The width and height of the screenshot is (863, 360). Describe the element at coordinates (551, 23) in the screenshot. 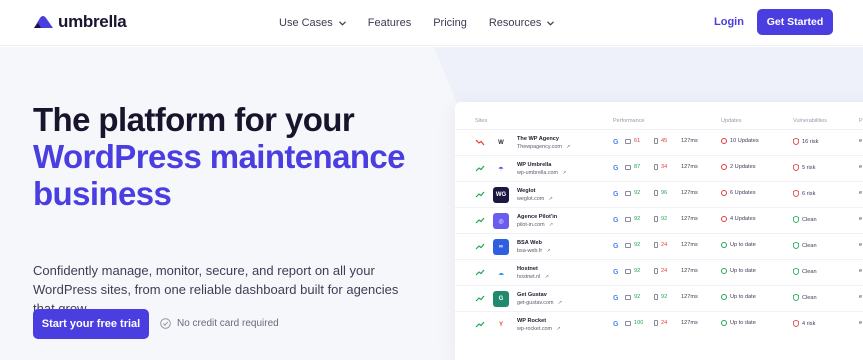

I see `chevron-down-icon` at that location.